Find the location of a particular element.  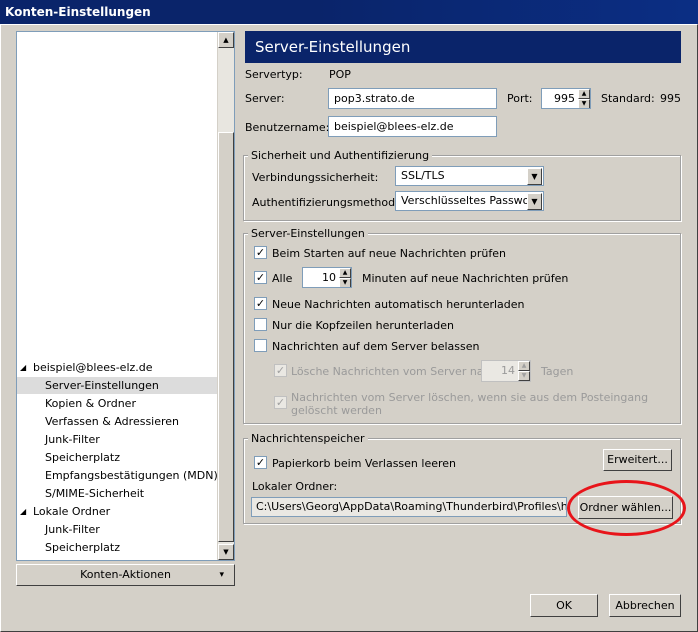

cancel-button: Abbrechen is located at coordinates (645, 605).